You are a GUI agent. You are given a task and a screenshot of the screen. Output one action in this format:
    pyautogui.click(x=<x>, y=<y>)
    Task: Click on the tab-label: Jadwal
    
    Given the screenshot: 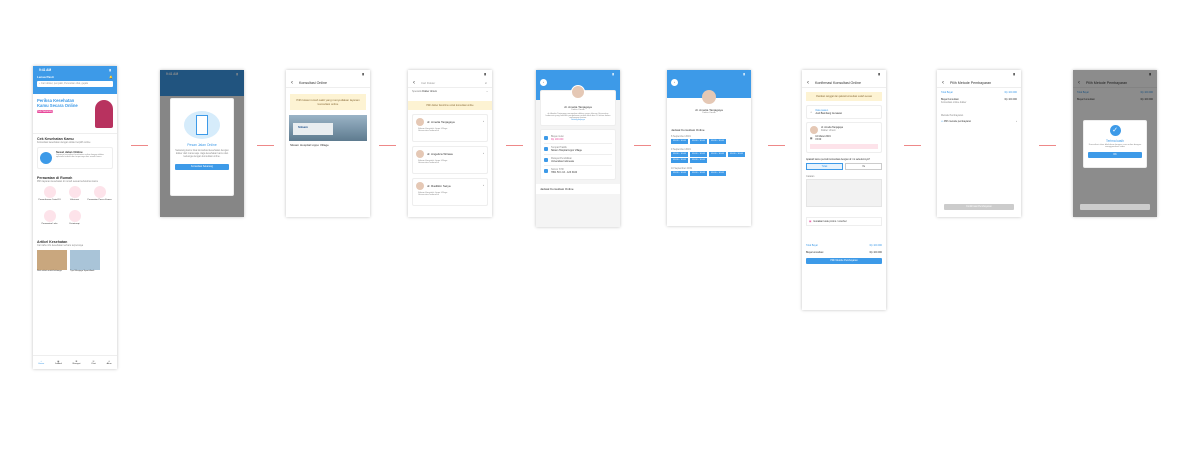 What is the action you would take?
    pyautogui.click(x=58, y=364)
    